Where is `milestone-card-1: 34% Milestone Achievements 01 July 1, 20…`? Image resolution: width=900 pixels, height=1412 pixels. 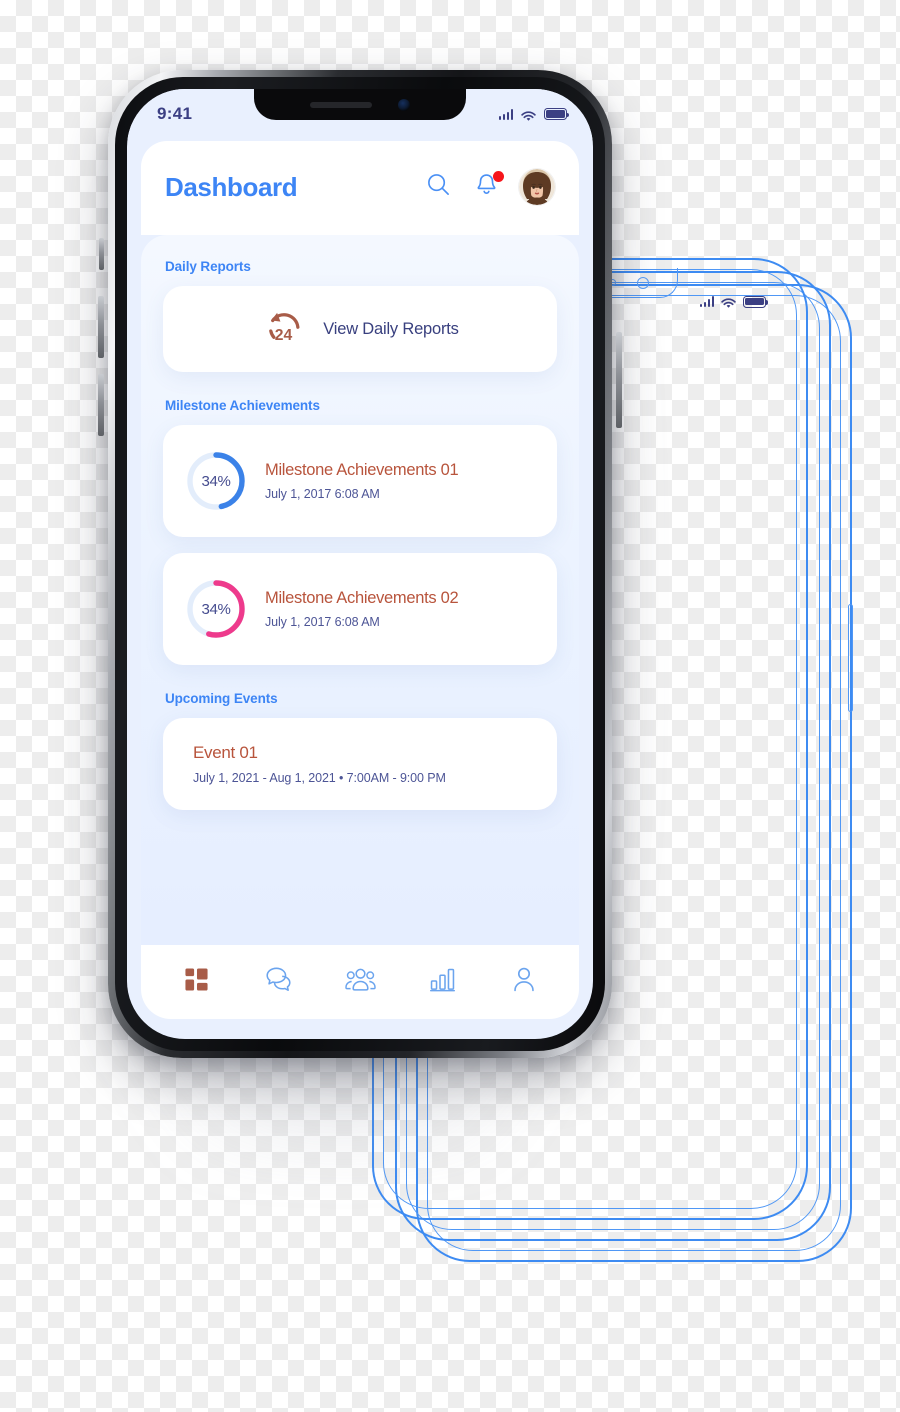 milestone-card-1: 34% Milestone Achievements 01 July 1, 20… is located at coordinates (360, 481).